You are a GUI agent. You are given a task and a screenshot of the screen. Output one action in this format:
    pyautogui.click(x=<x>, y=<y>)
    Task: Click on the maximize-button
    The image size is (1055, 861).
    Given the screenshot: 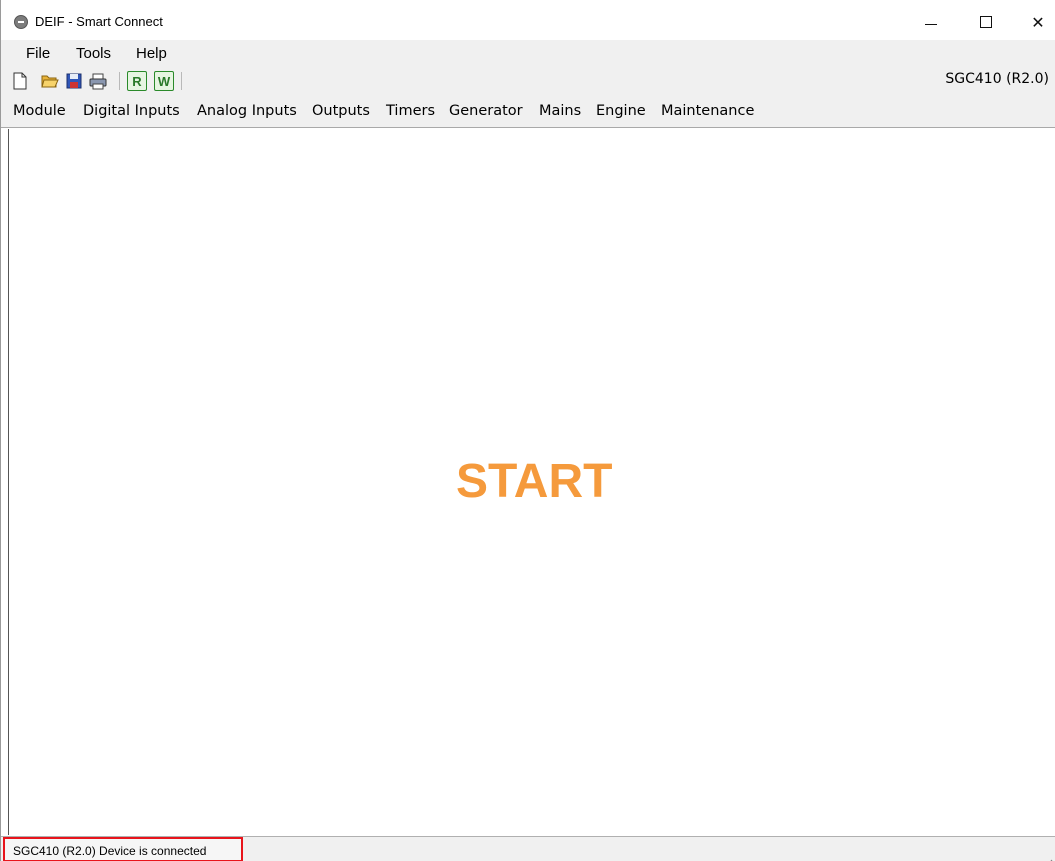 What is the action you would take?
    pyautogui.click(x=986, y=22)
    